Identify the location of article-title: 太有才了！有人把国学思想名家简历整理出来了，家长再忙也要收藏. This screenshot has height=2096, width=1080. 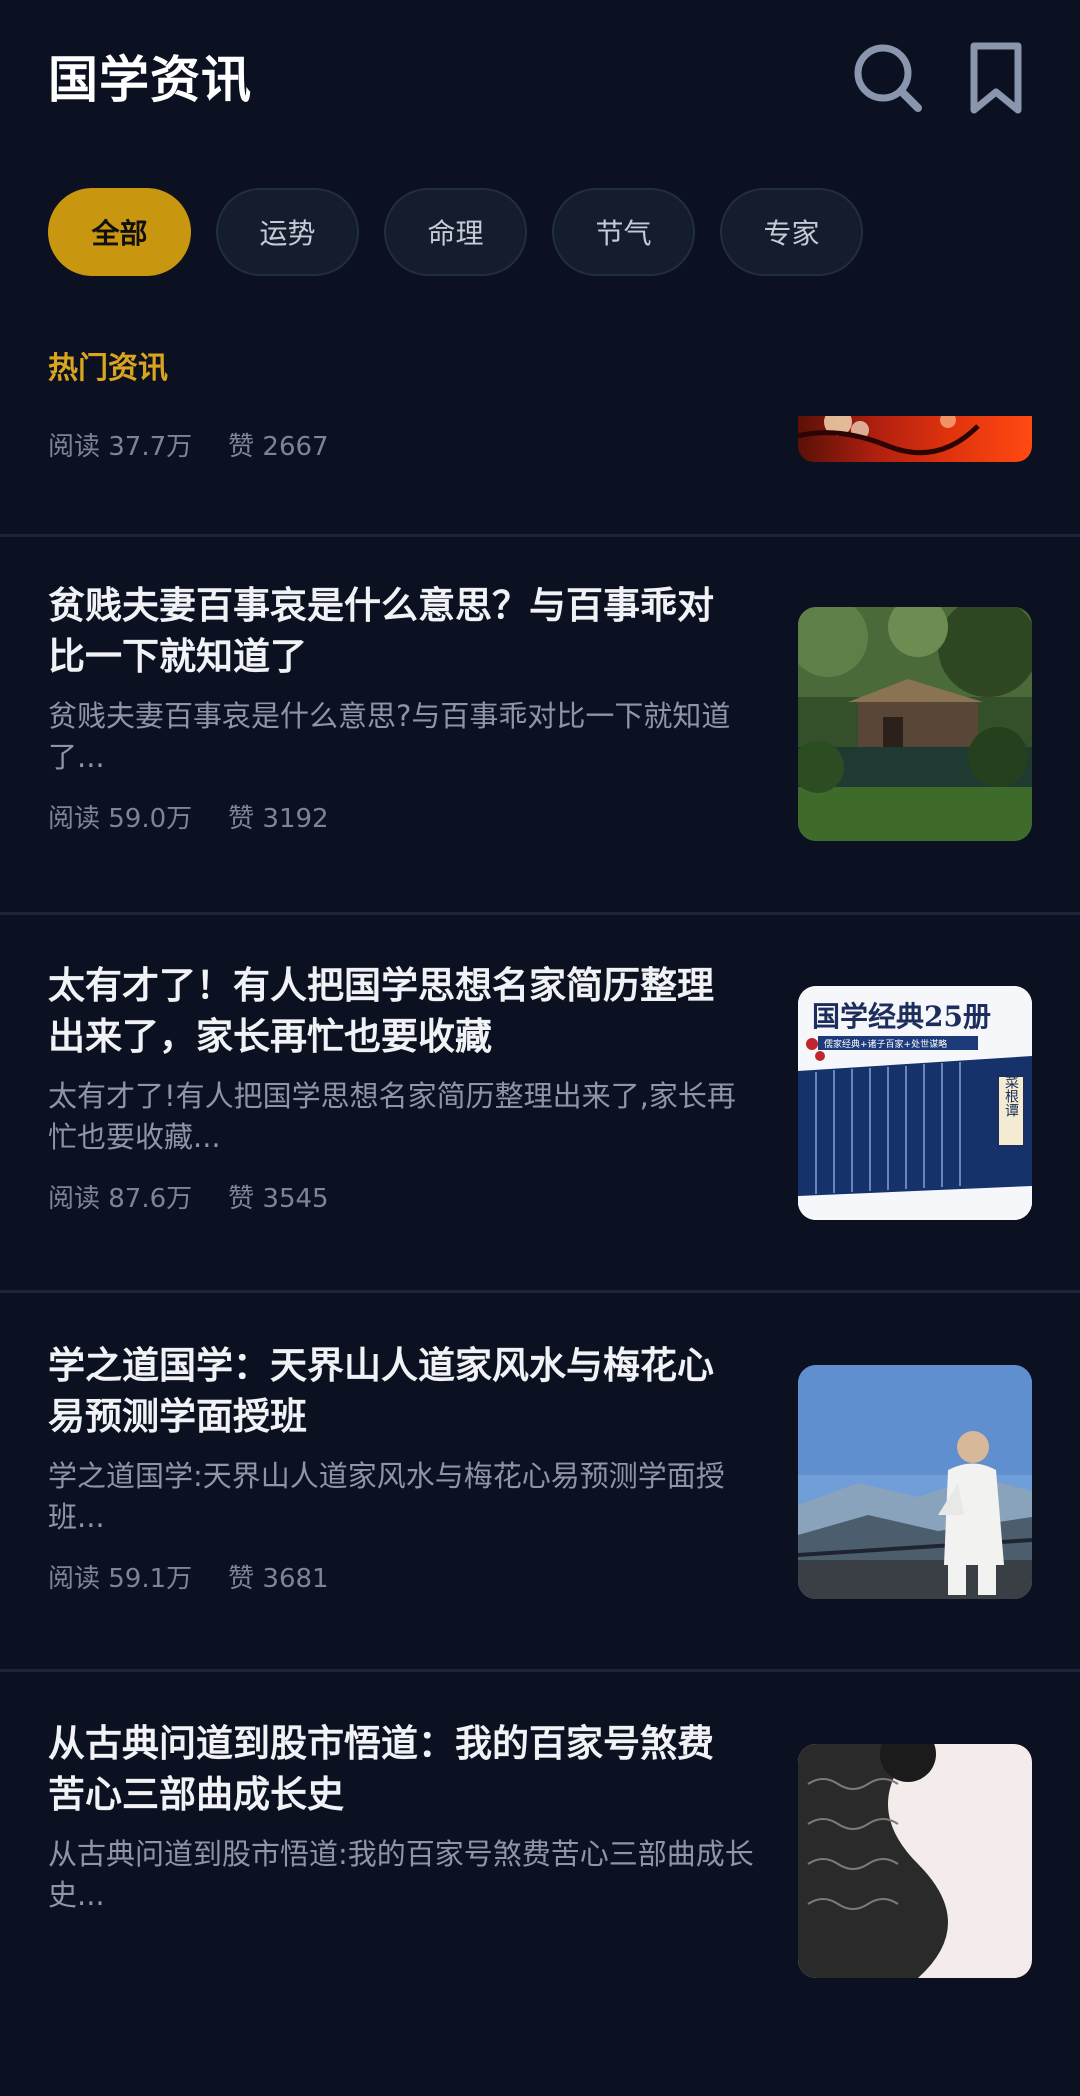
(398, 1011).